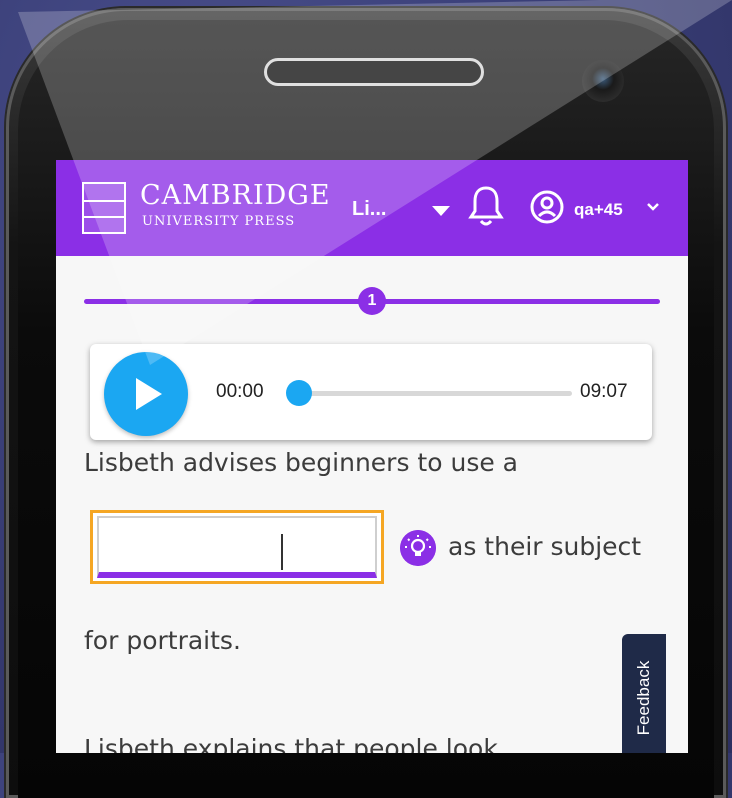 This screenshot has height=798, width=732. Describe the element at coordinates (441, 211) in the screenshot. I see `caret-down-icon` at that location.